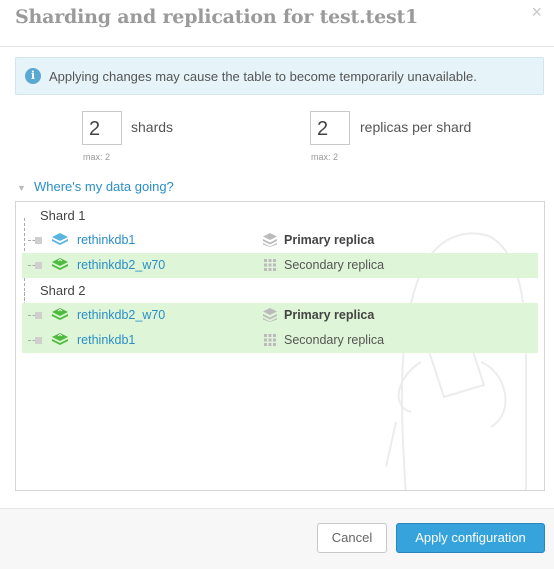 The image size is (554, 569). Describe the element at coordinates (102, 128) in the screenshot. I see `shards-input: 2` at that location.